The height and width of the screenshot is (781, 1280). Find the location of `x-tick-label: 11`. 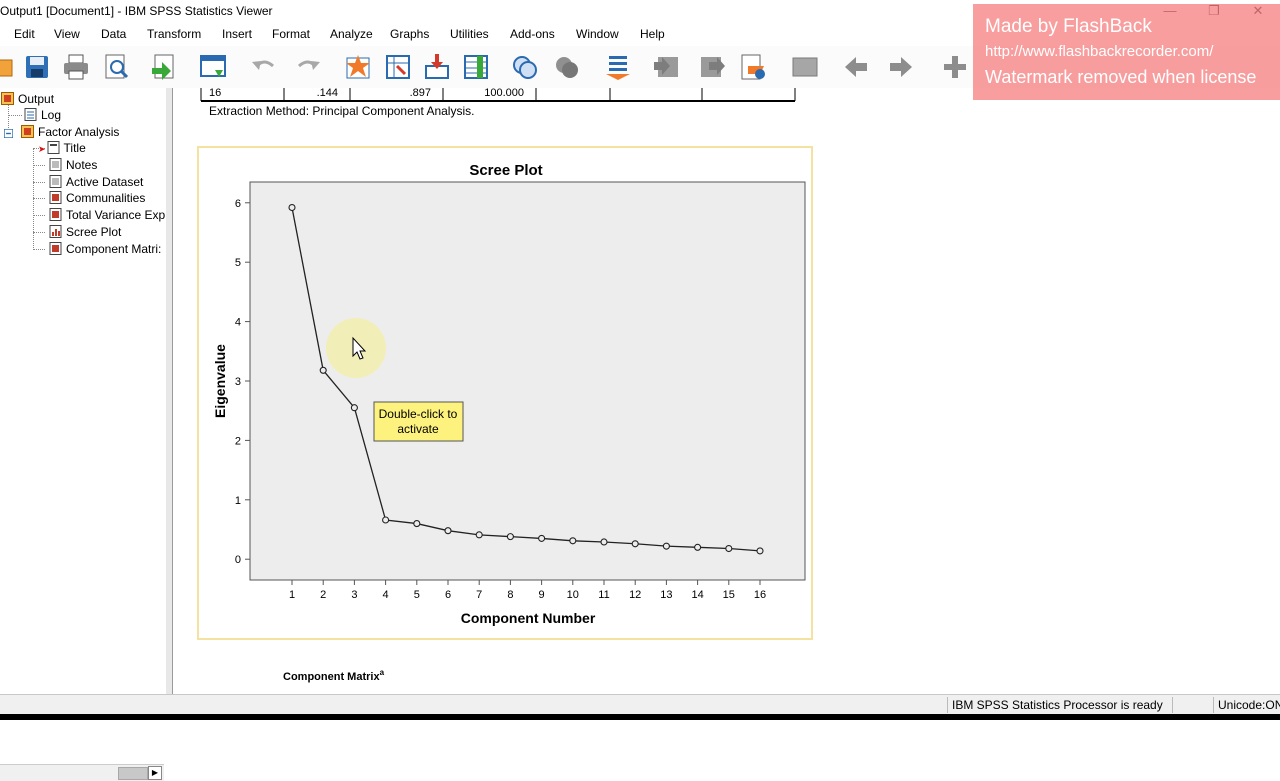

x-tick-label: 11 is located at coordinates (603, 595).